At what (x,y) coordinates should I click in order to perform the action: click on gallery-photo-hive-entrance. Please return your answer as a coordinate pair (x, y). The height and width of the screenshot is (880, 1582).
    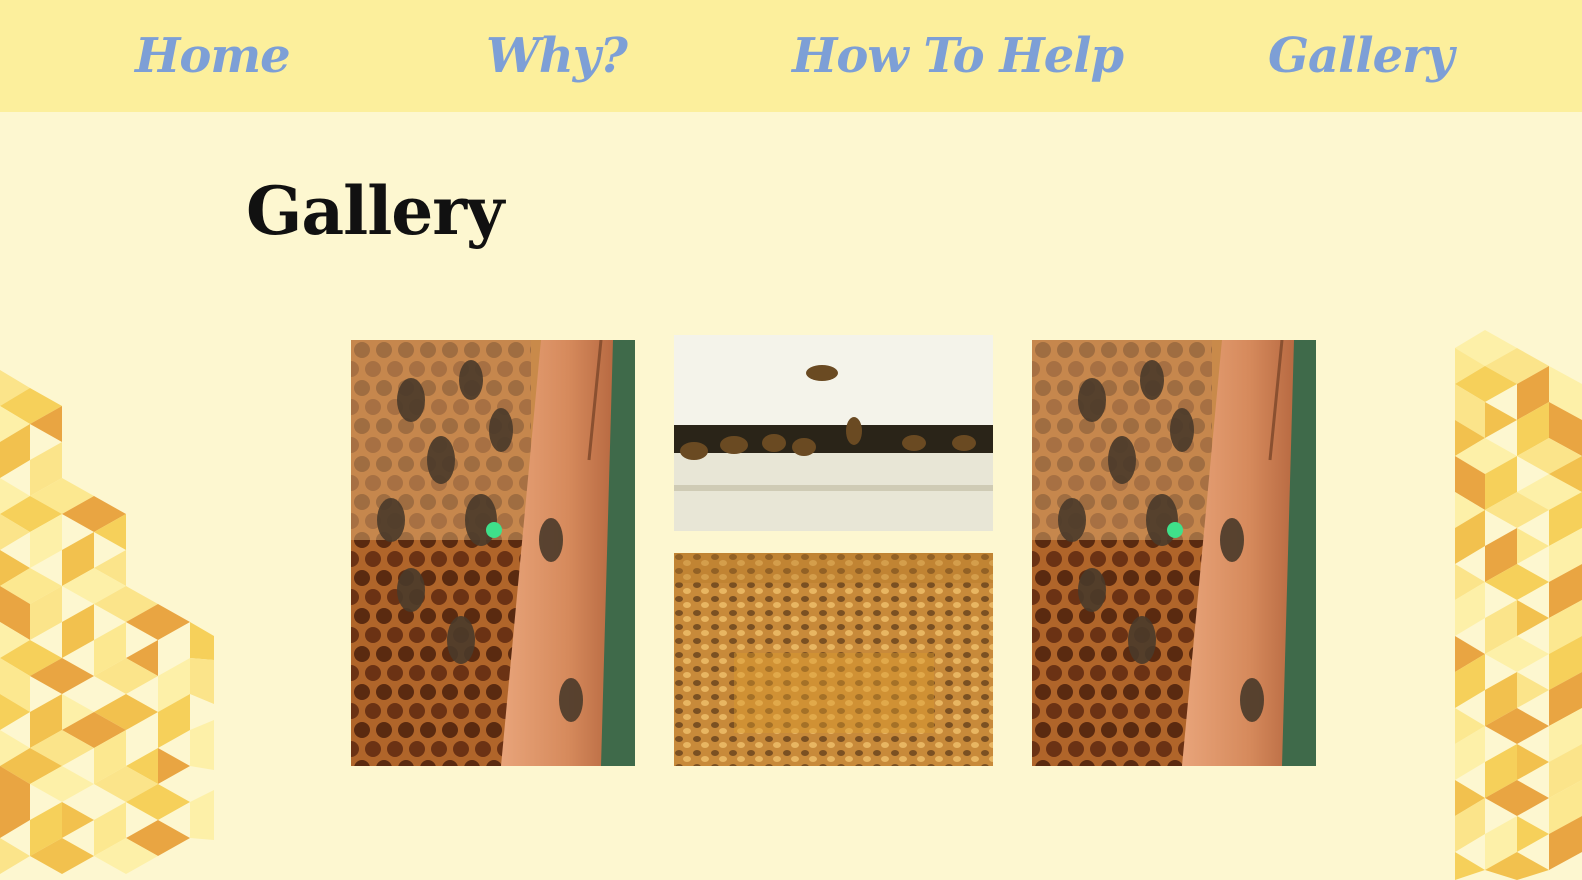
    Looking at the image, I should click on (833, 433).